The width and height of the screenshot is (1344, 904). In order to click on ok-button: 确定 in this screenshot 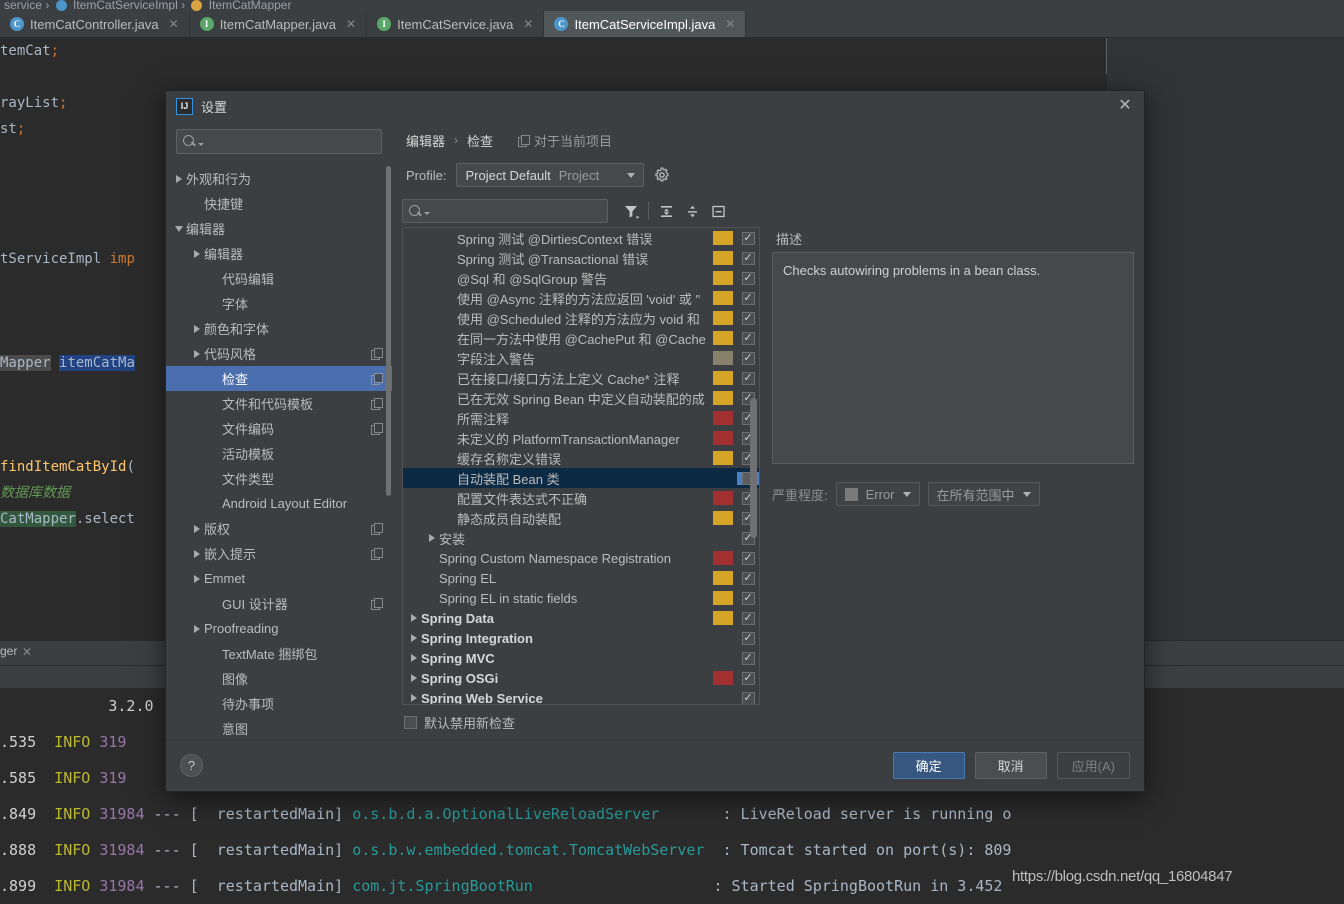, I will do `click(928, 765)`.